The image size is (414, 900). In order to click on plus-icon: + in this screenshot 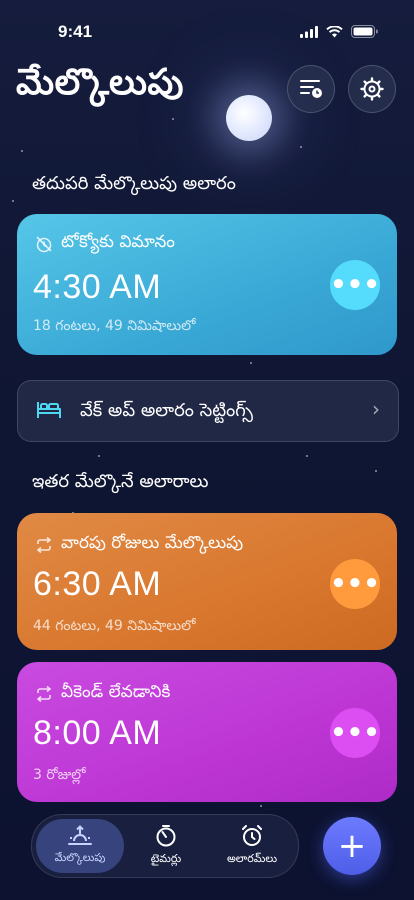, I will do `click(352, 846)`.